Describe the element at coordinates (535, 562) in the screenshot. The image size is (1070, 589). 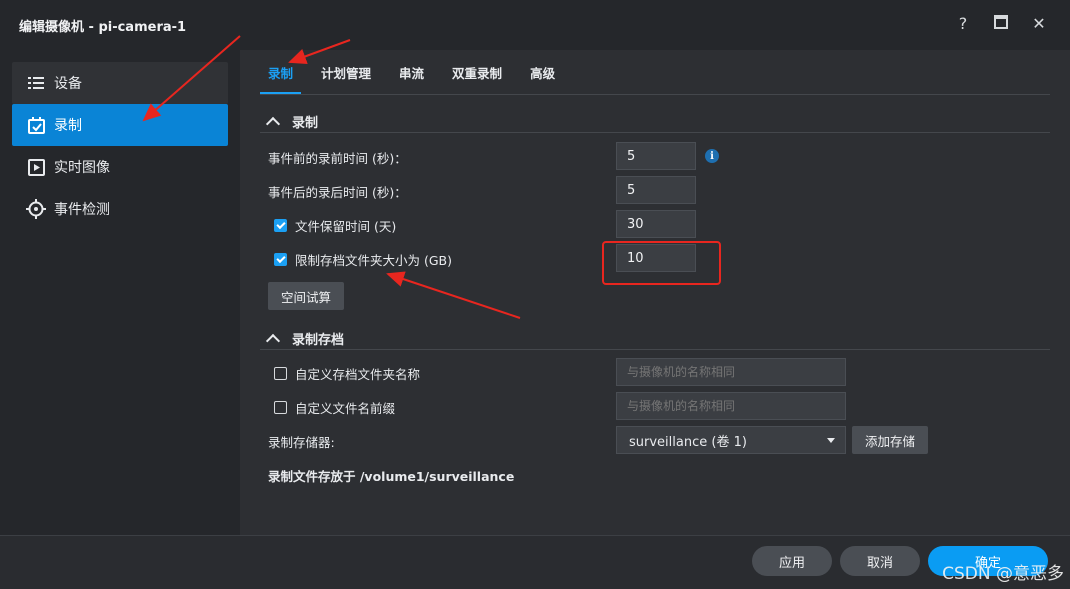
I see `dialog-footer: 应用 取消 确定` at that location.